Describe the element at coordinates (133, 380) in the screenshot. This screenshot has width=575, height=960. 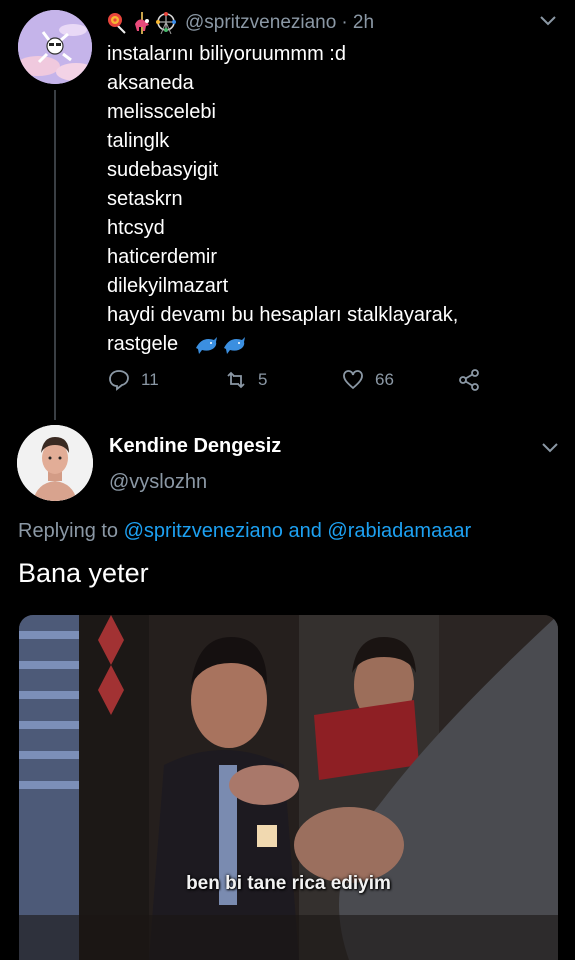
I see `reply-action: 11` at that location.